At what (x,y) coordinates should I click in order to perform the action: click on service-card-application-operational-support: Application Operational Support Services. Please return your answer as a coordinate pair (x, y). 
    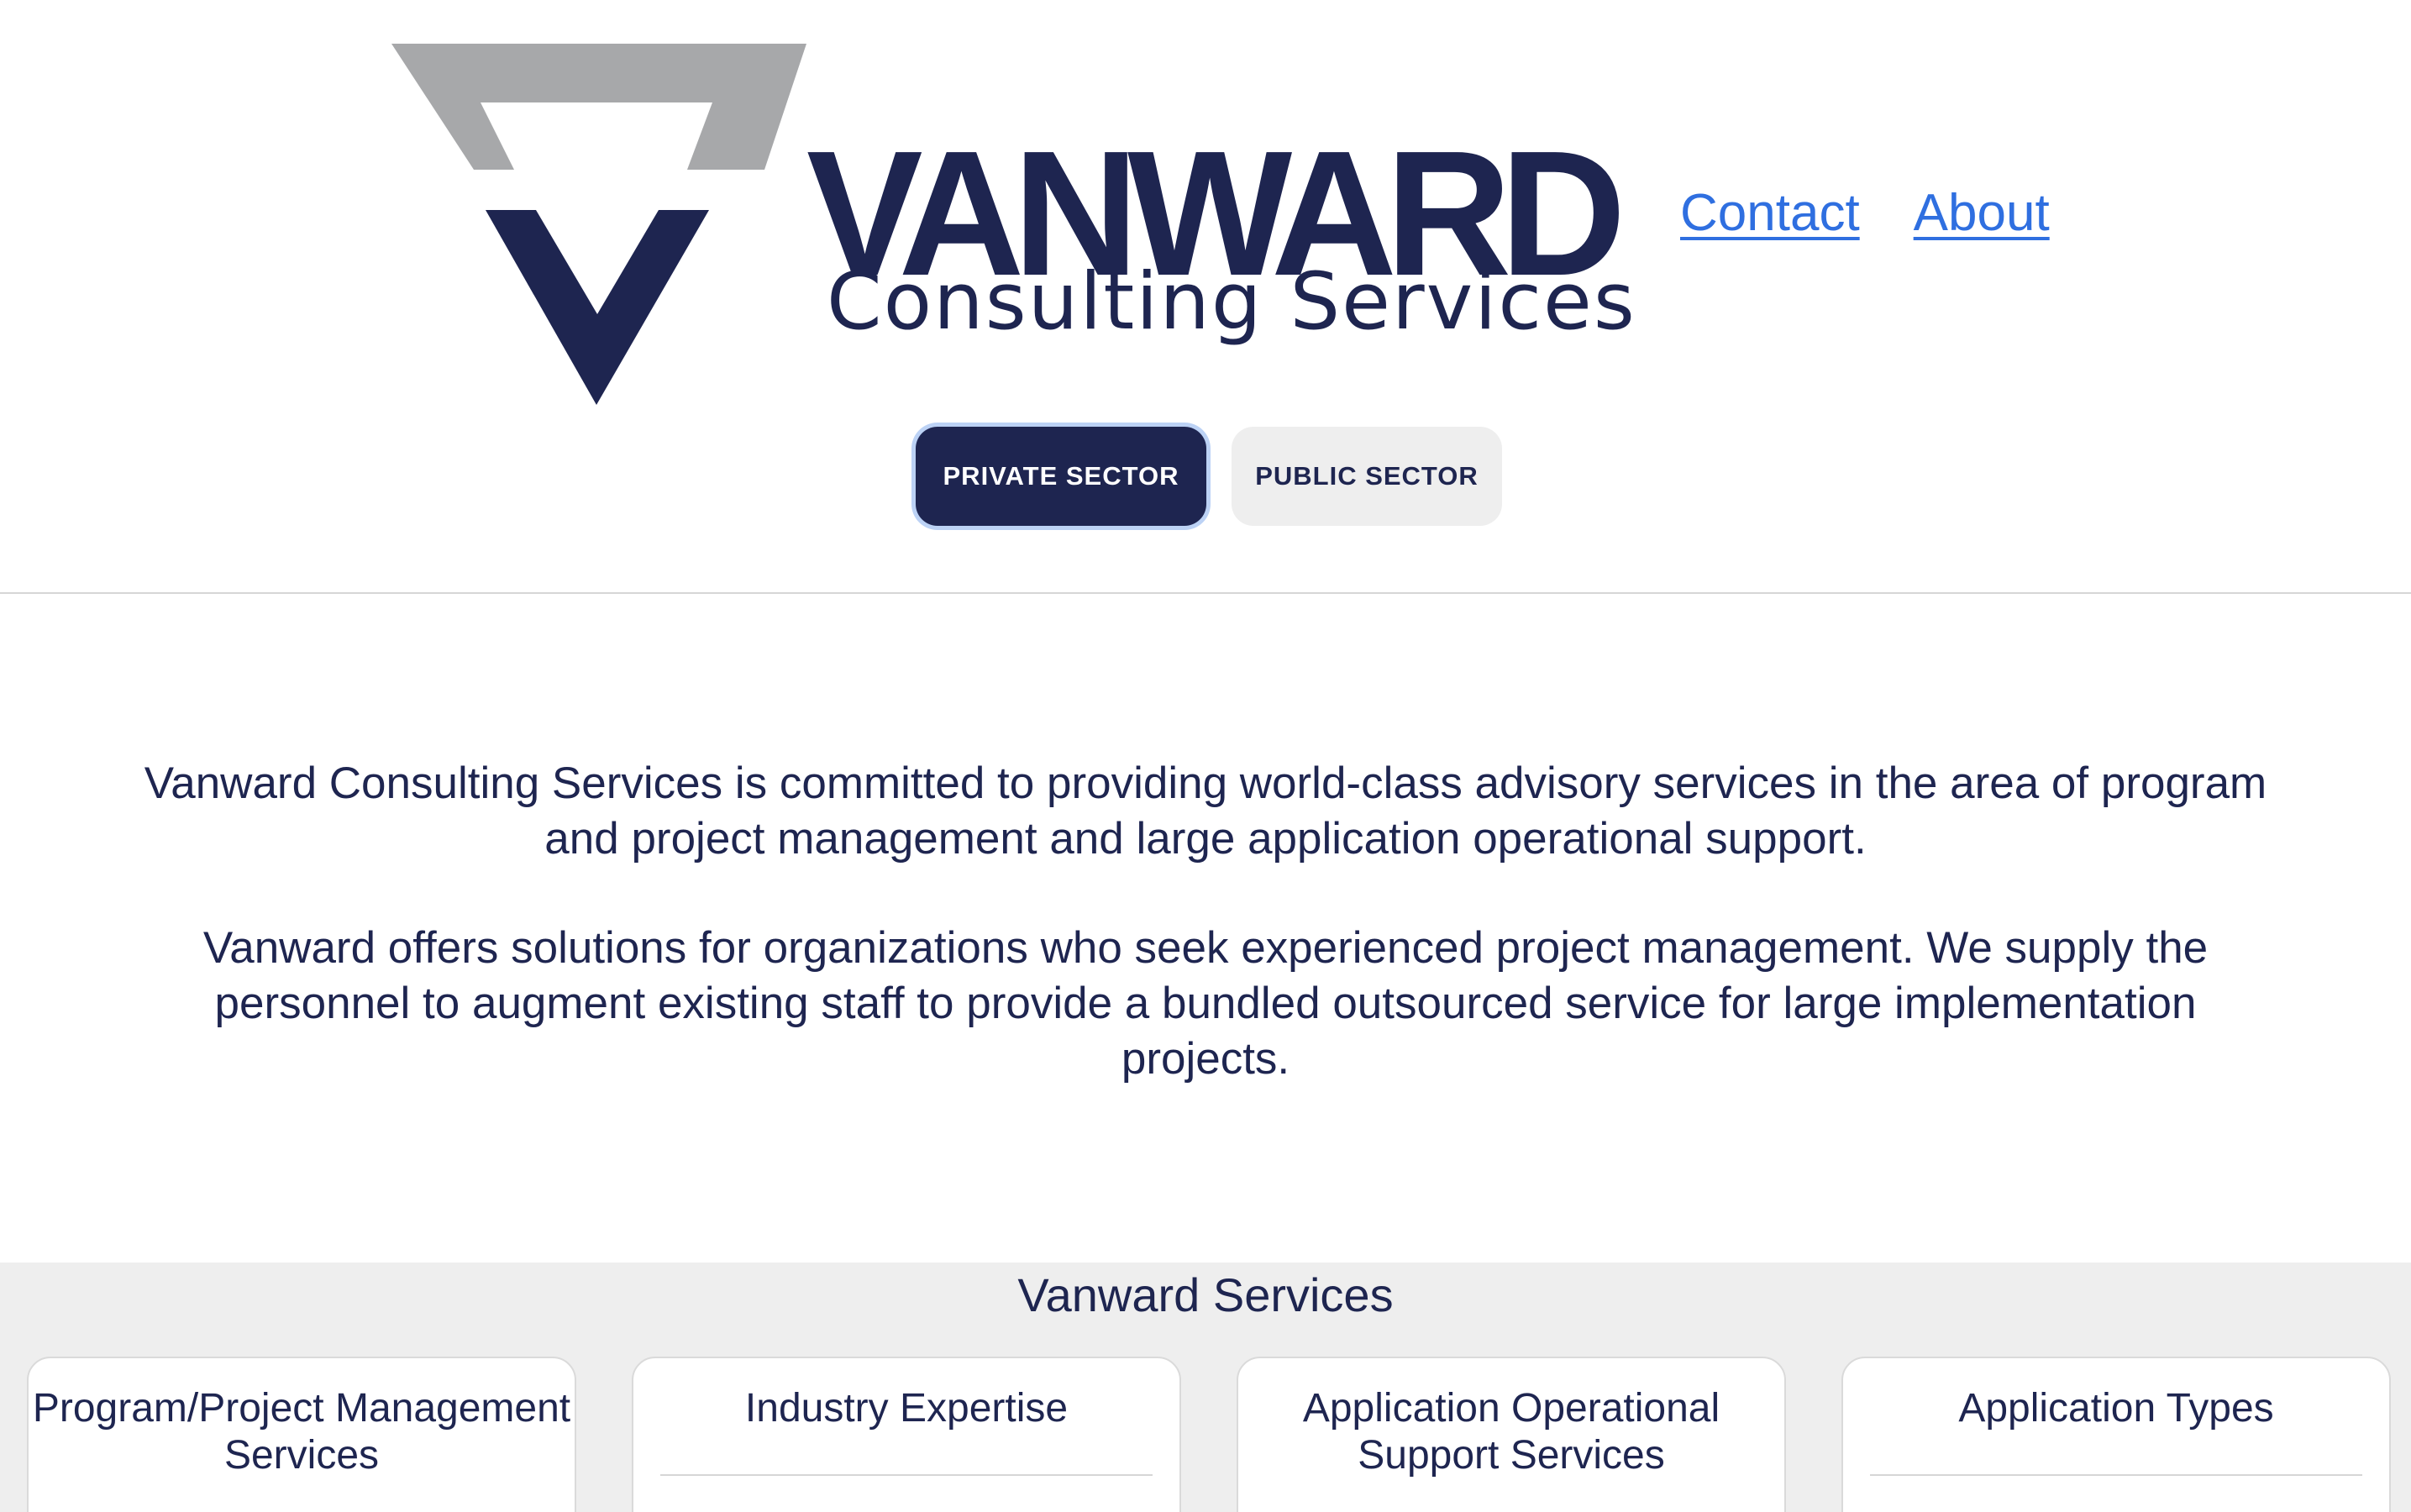
    Looking at the image, I should click on (1511, 1434).